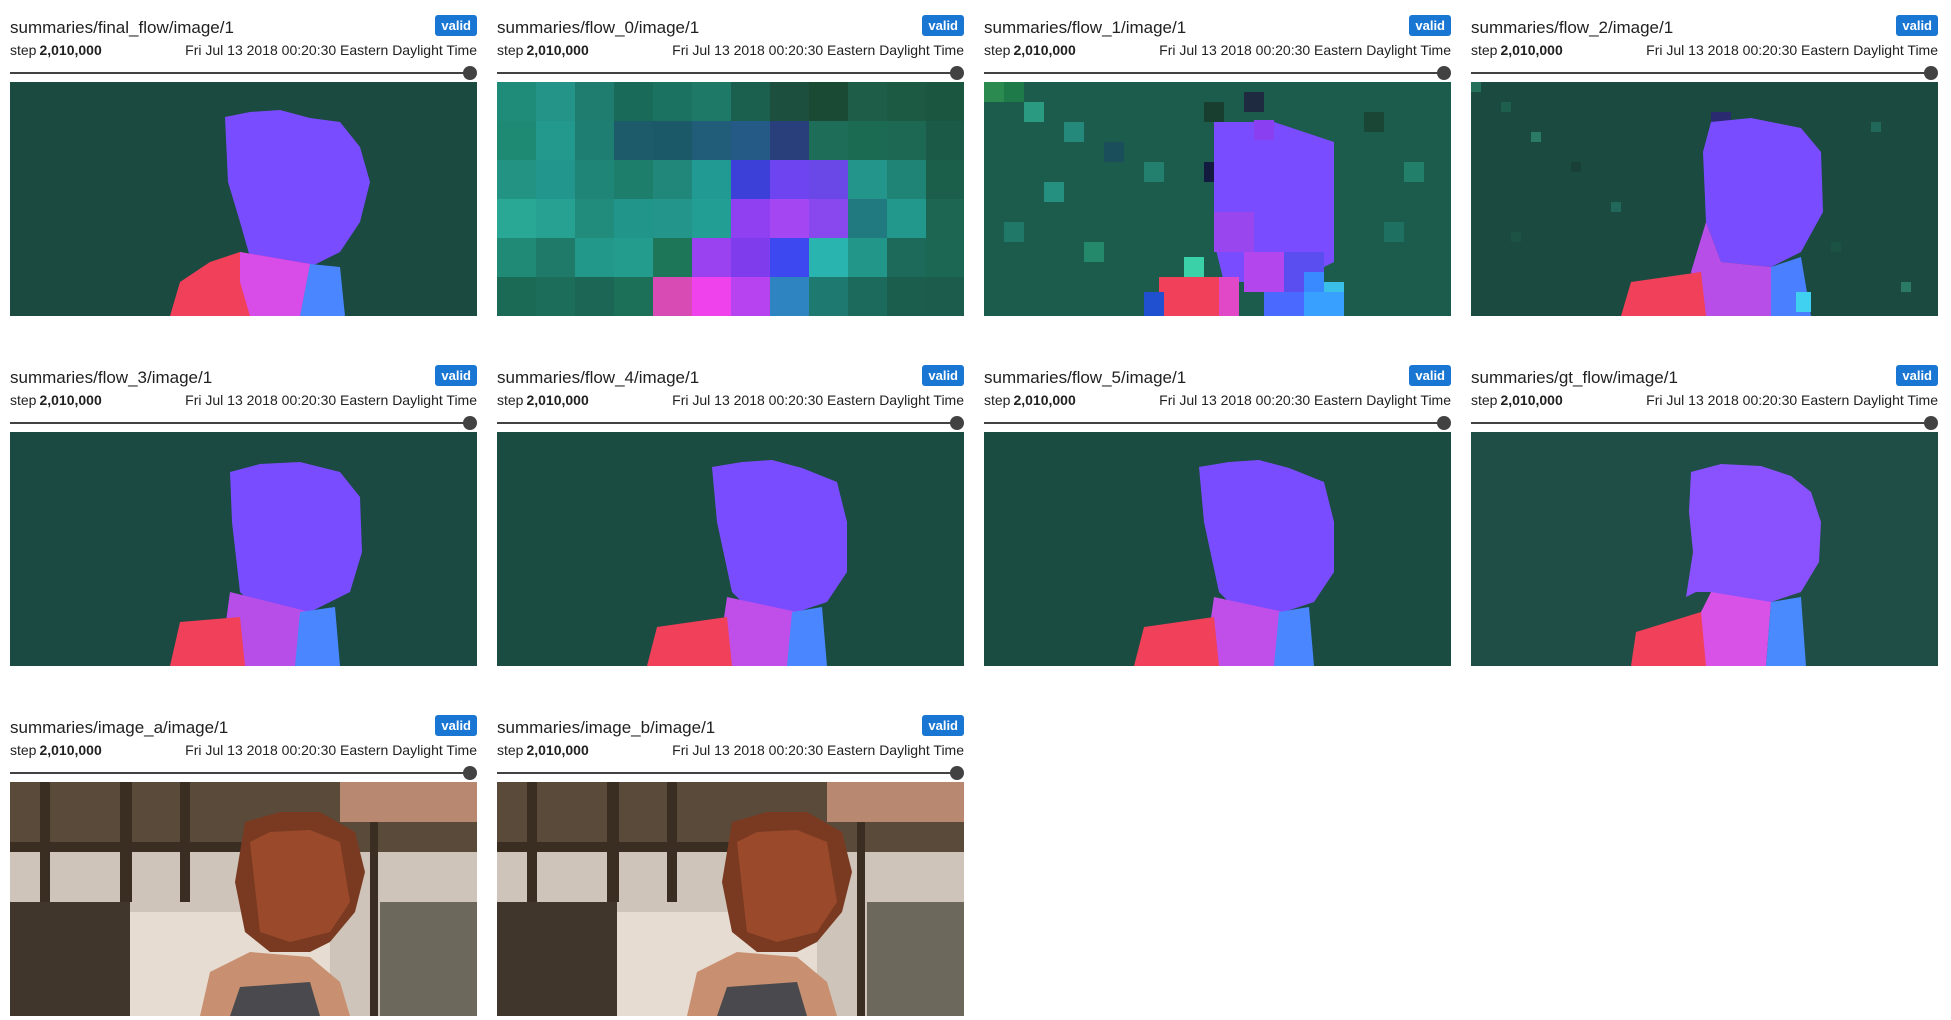 The image size is (1951, 1020). Describe the element at coordinates (606, 727) in the screenshot. I see `card-title: summaries/image_b/image/1` at that location.